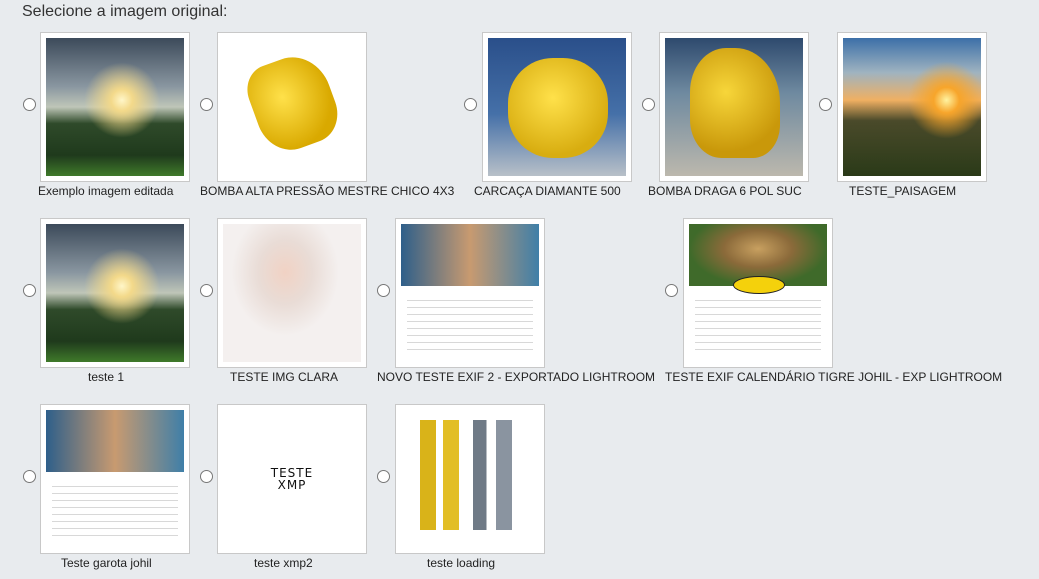 Image resolution: width=1039 pixels, height=579 pixels. I want to click on image-caption: CARCAÇA DIAMANTE 500, so click(547, 191).